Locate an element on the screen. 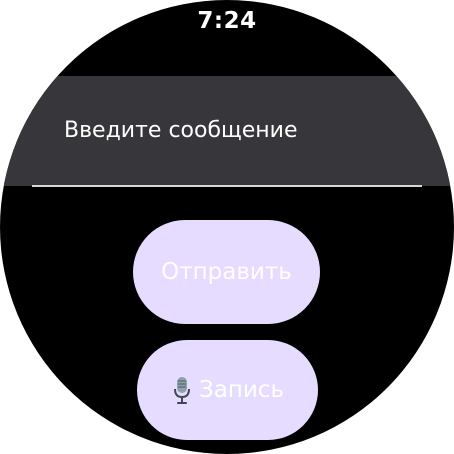 This screenshot has height=454, width=454. send-button-label: Отправить is located at coordinates (226, 272).